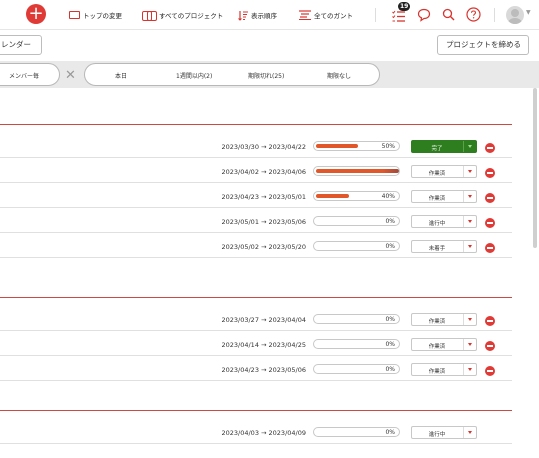 The width and height of the screenshot is (539, 458). What do you see at coordinates (266, 75) in the screenshot?
I see `tab-overdue: 期限切れ(25)` at bounding box center [266, 75].